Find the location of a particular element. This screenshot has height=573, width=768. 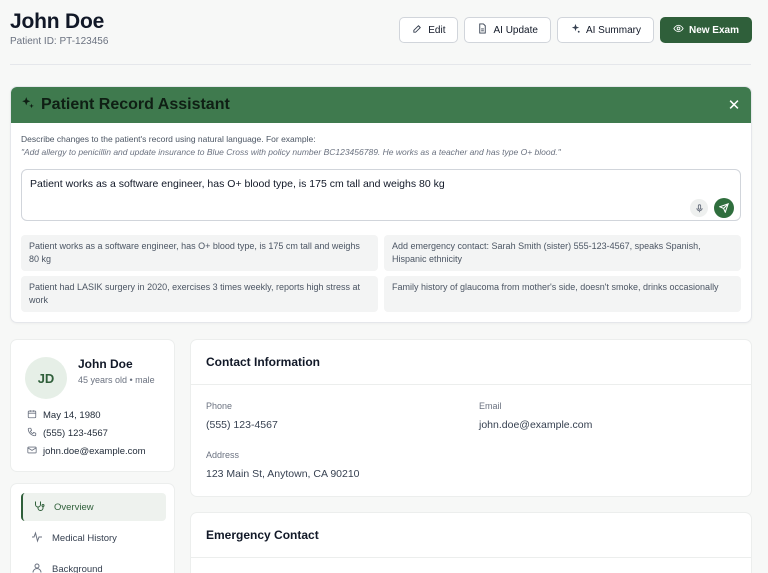

edit-button-label: Edit is located at coordinates (437, 30).